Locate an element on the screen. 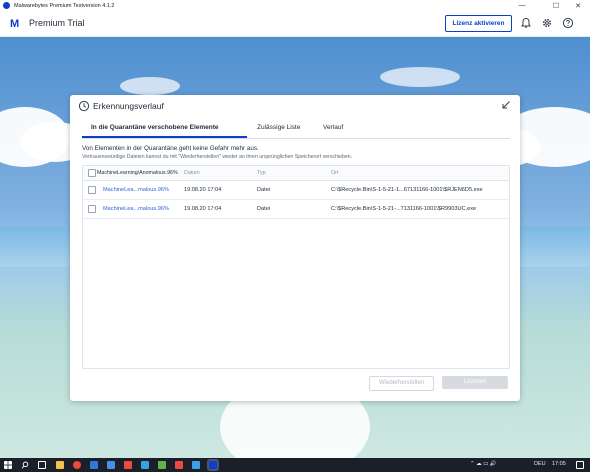 The image size is (590, 472). malwarebytes-taskbar-icon is located at coordinates (213, 465).